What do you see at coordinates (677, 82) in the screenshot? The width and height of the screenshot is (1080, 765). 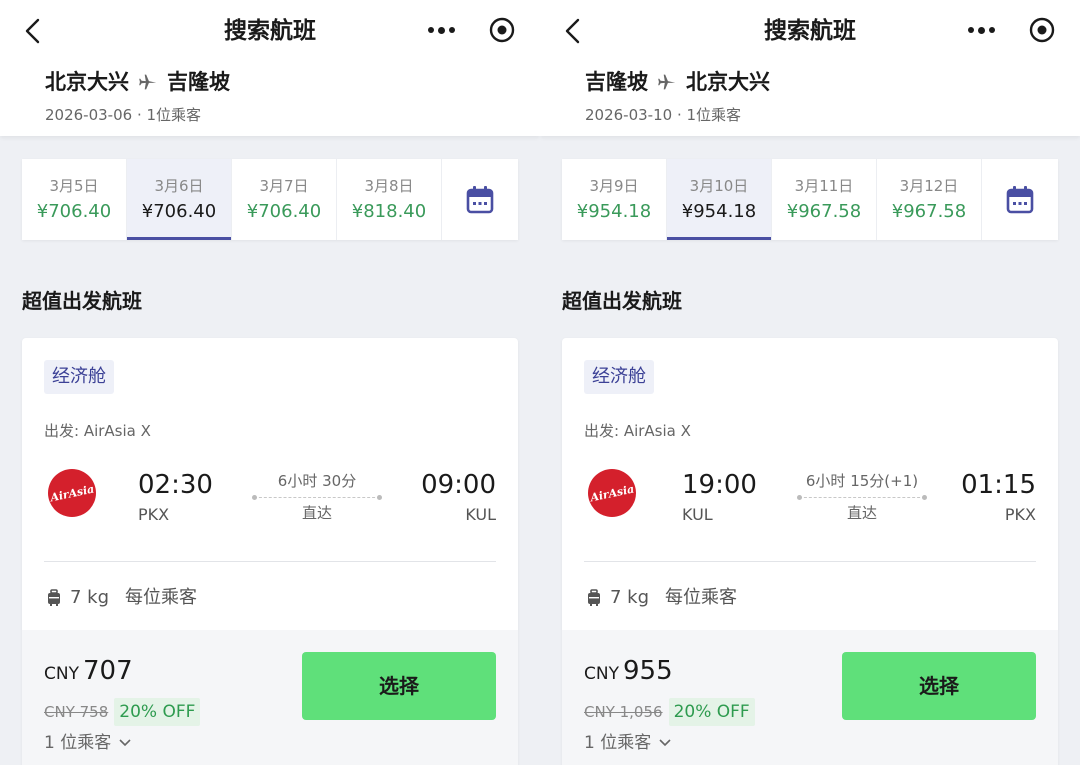 I see `route-title: 吉隆坡 北京大兴` at bounding box center [677, 82].